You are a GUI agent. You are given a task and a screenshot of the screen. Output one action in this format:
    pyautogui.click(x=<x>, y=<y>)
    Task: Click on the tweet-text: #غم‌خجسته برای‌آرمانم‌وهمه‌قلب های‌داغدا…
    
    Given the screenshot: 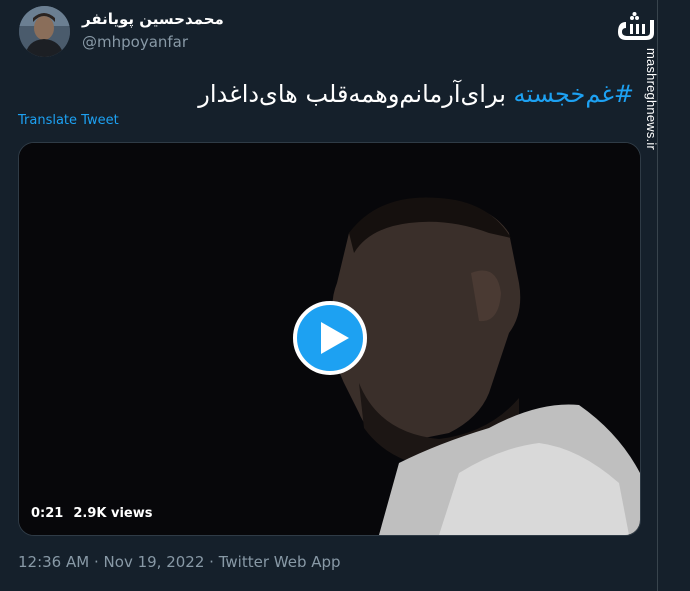 What is the action you would take?
    pyautogui.click(x=416, y=94)
    